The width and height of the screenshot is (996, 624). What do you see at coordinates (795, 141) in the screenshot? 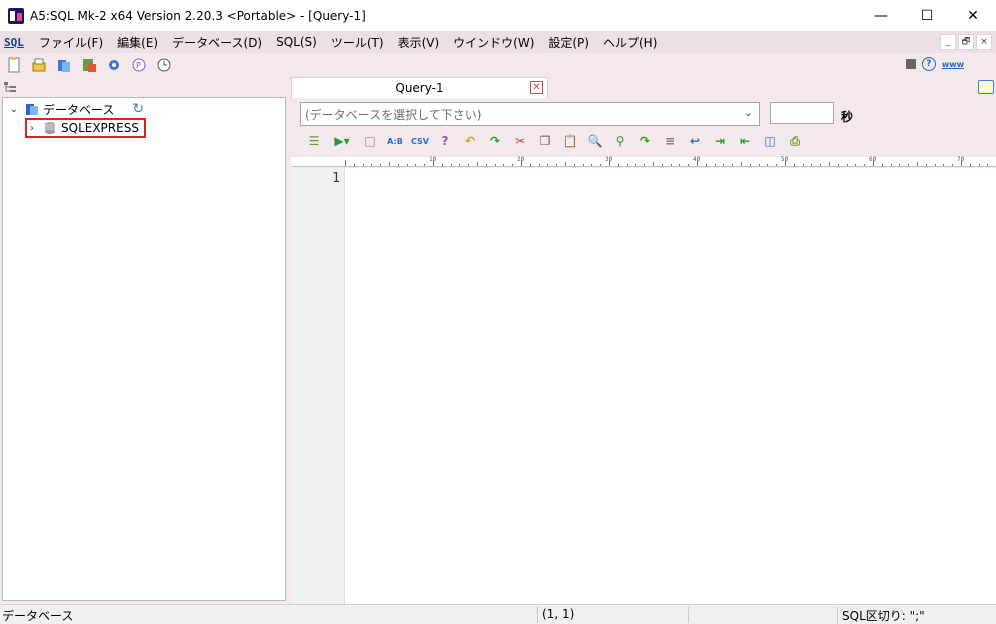
I see `print-icon: ⎙` at bounding box center [795, 141].